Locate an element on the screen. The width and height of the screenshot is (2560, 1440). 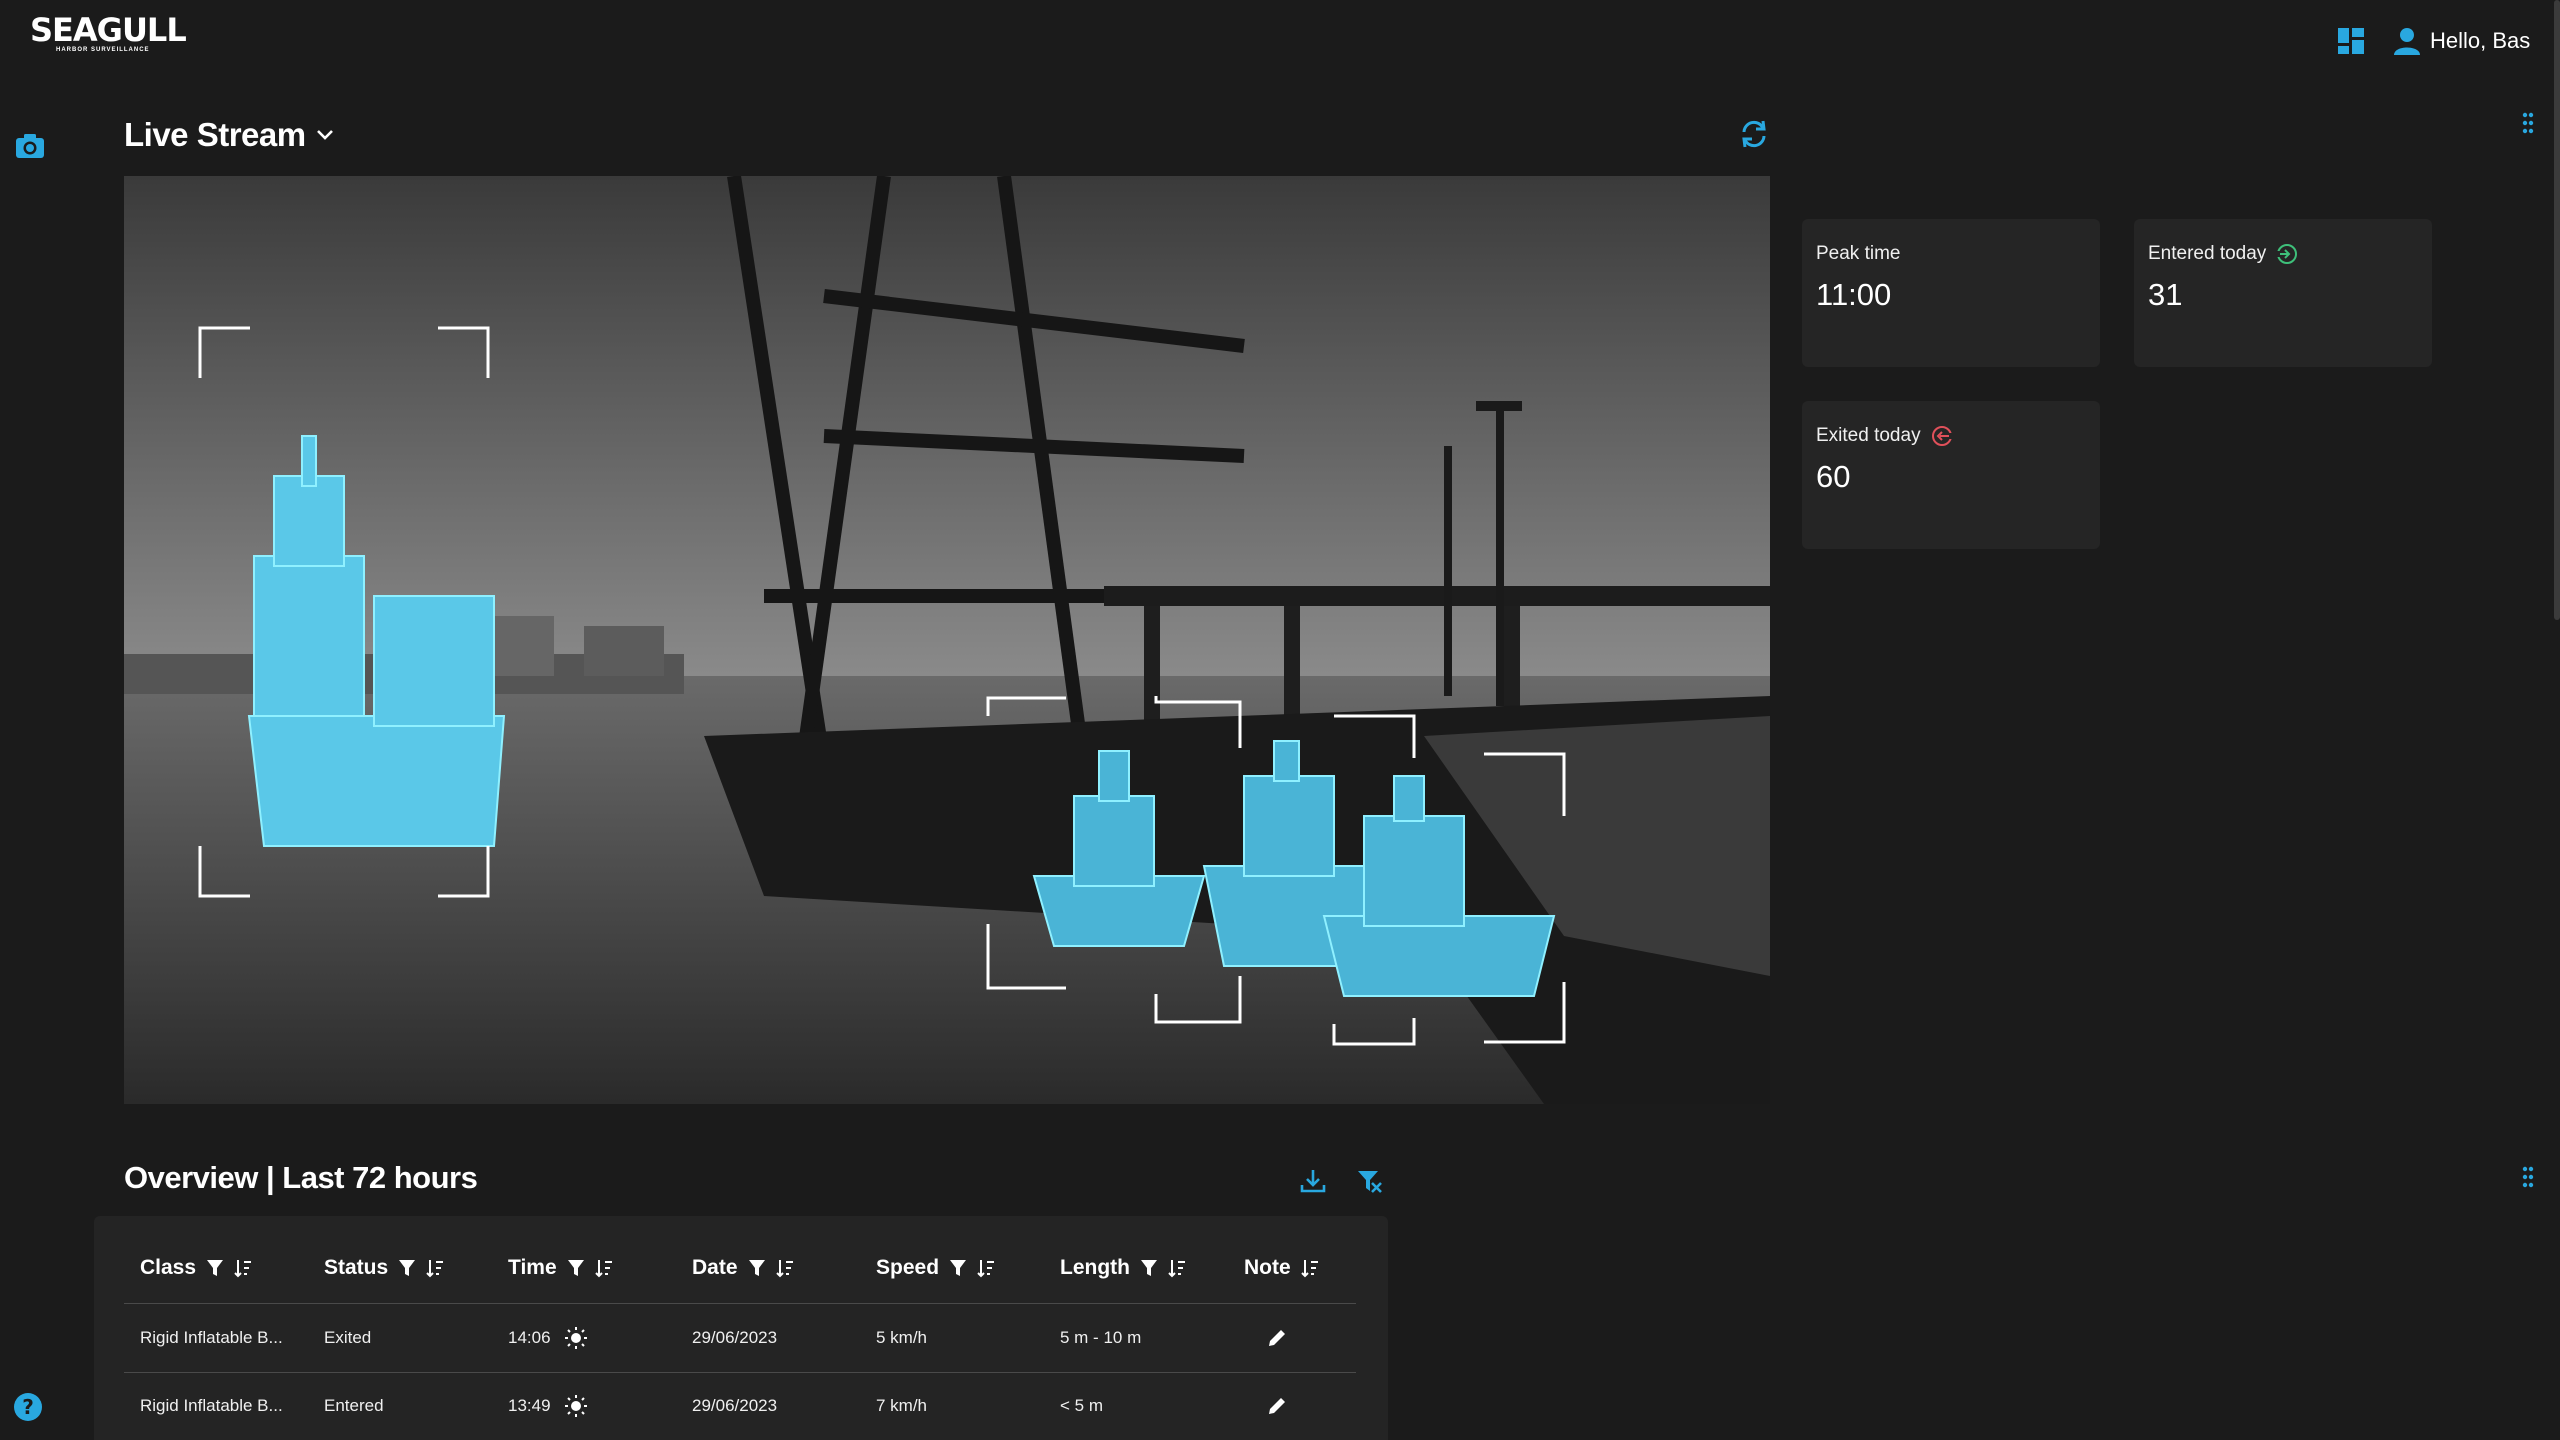
column-header-length: Length is located at coordinates (1123, 1268).